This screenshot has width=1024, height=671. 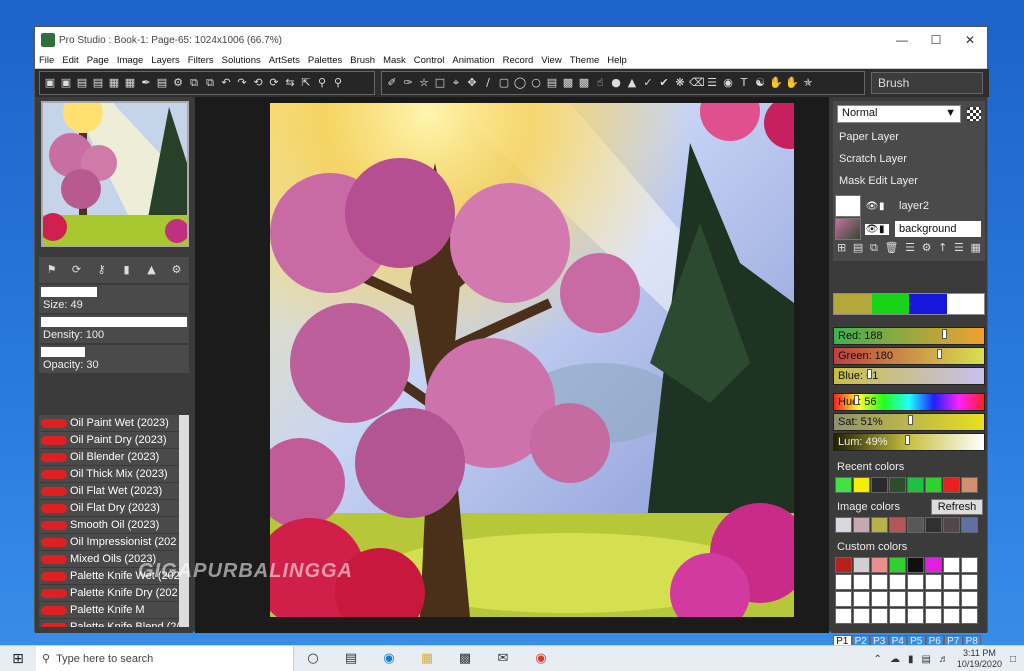 I want to click on menu-view: View, so click(x=551, y=60).